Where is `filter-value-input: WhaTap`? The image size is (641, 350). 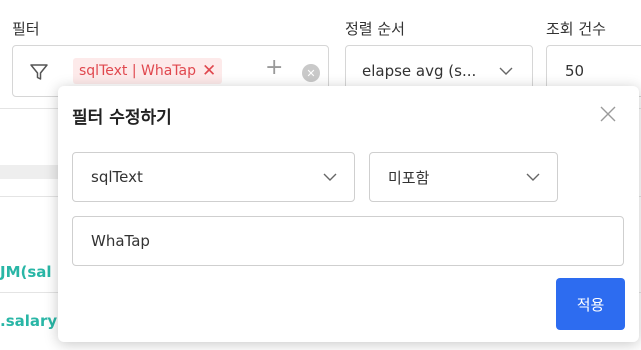
filter-value-input: WhaTap is located at coordinates (348, 241).